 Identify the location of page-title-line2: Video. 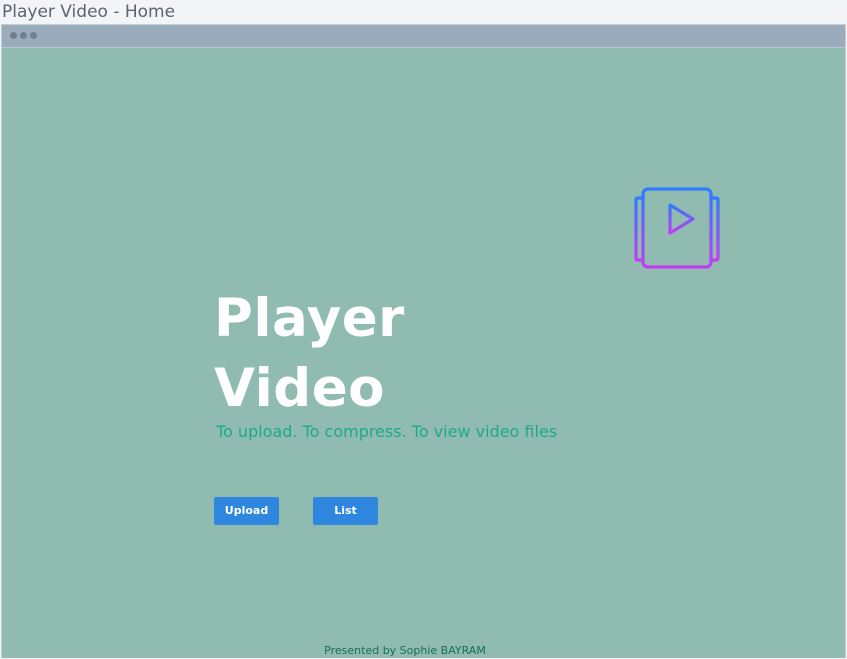
(300, 388).